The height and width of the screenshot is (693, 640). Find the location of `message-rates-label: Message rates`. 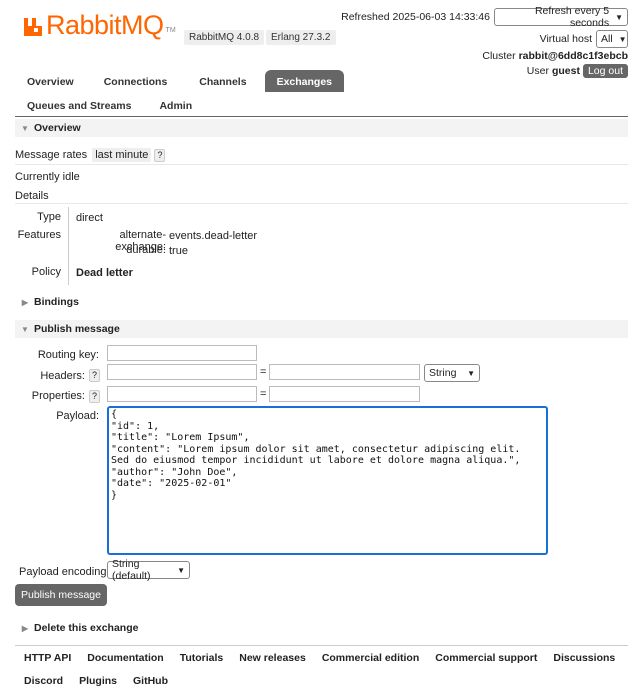

message-rates-label: Message rates is located at coordinates (51, 155).